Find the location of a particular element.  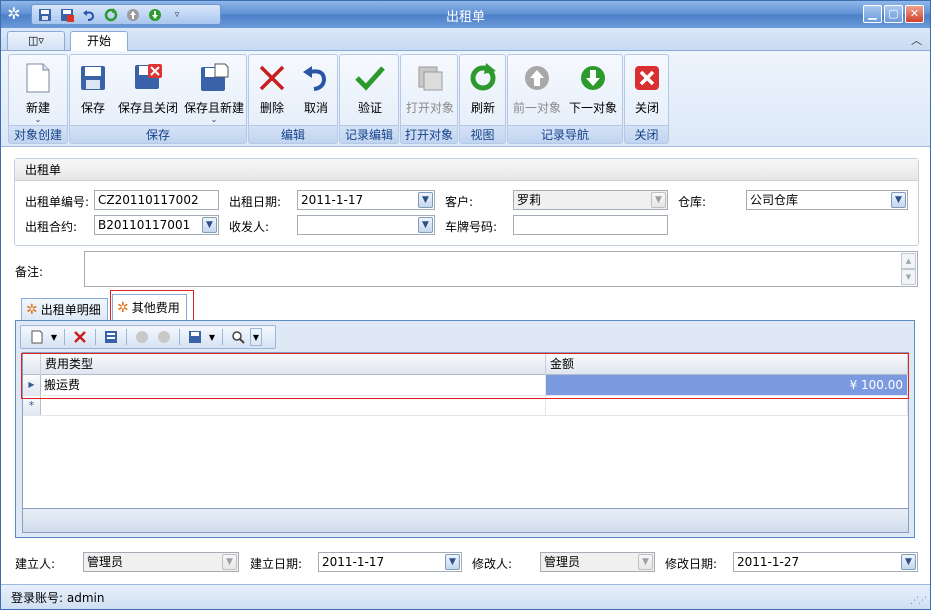

previous-object-button: 前一对象 is located at coordinates (537, 92).